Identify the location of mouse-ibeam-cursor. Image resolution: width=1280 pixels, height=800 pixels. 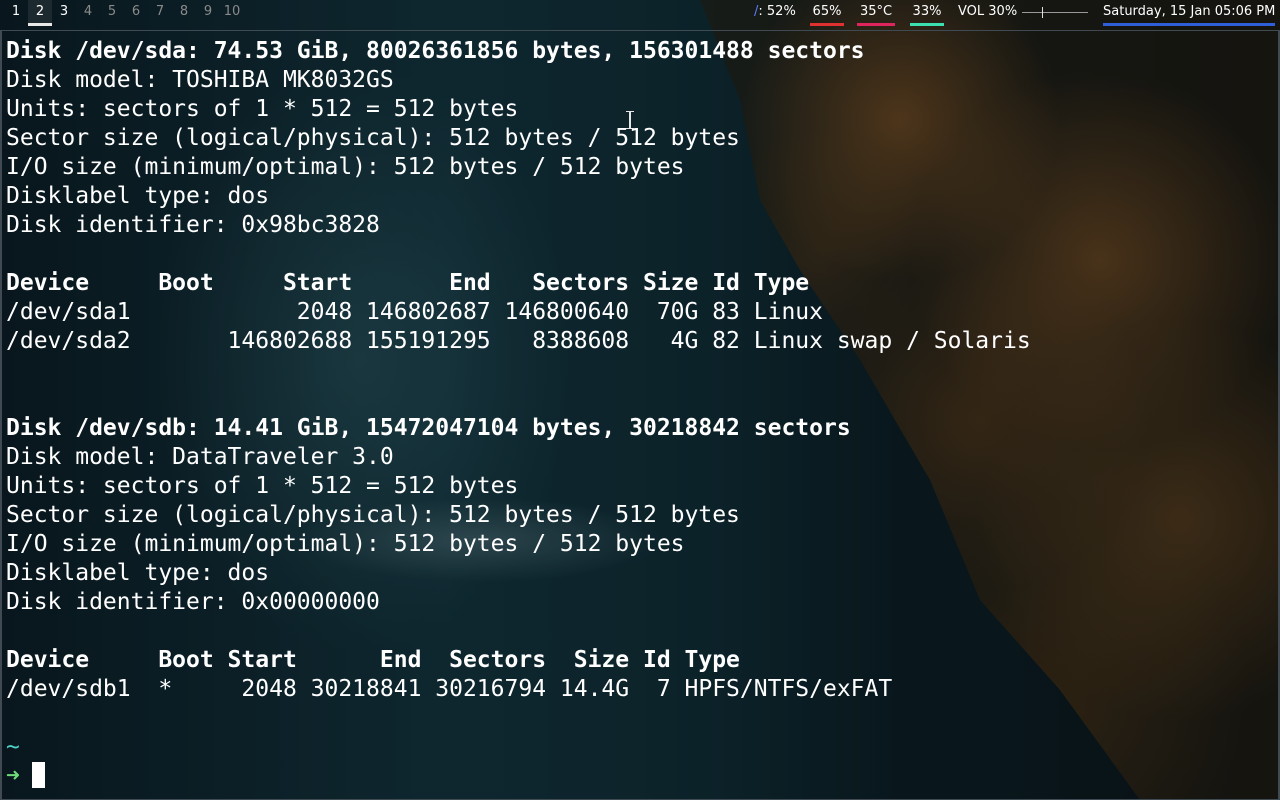
(630, 120).